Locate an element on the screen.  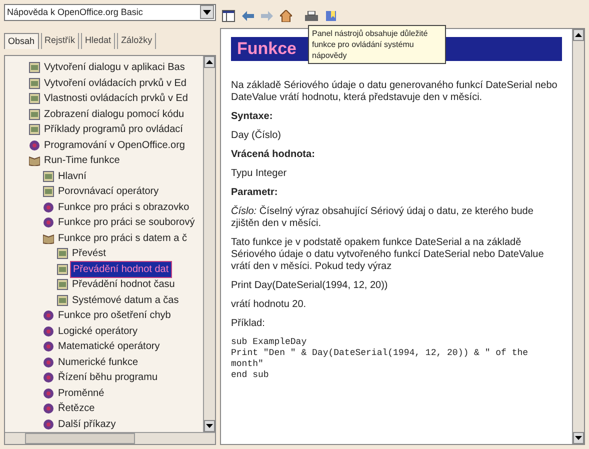
paragraph: Print Day(DateSerial(1994, 12, 20)) is located at coordinates (310, 286).